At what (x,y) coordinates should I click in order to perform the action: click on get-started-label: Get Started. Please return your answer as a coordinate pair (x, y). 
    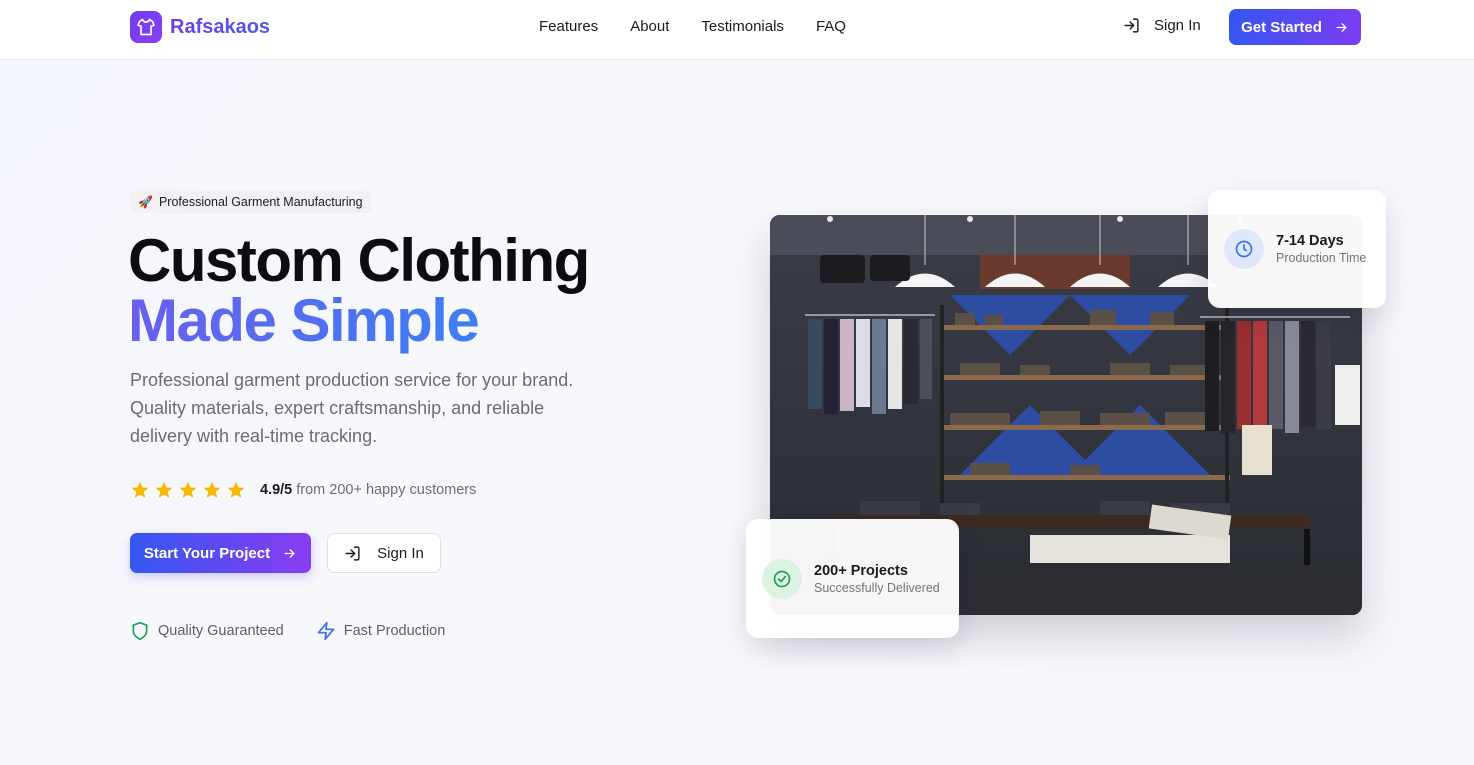
    Looking at the image, I should click on (1281, 27).